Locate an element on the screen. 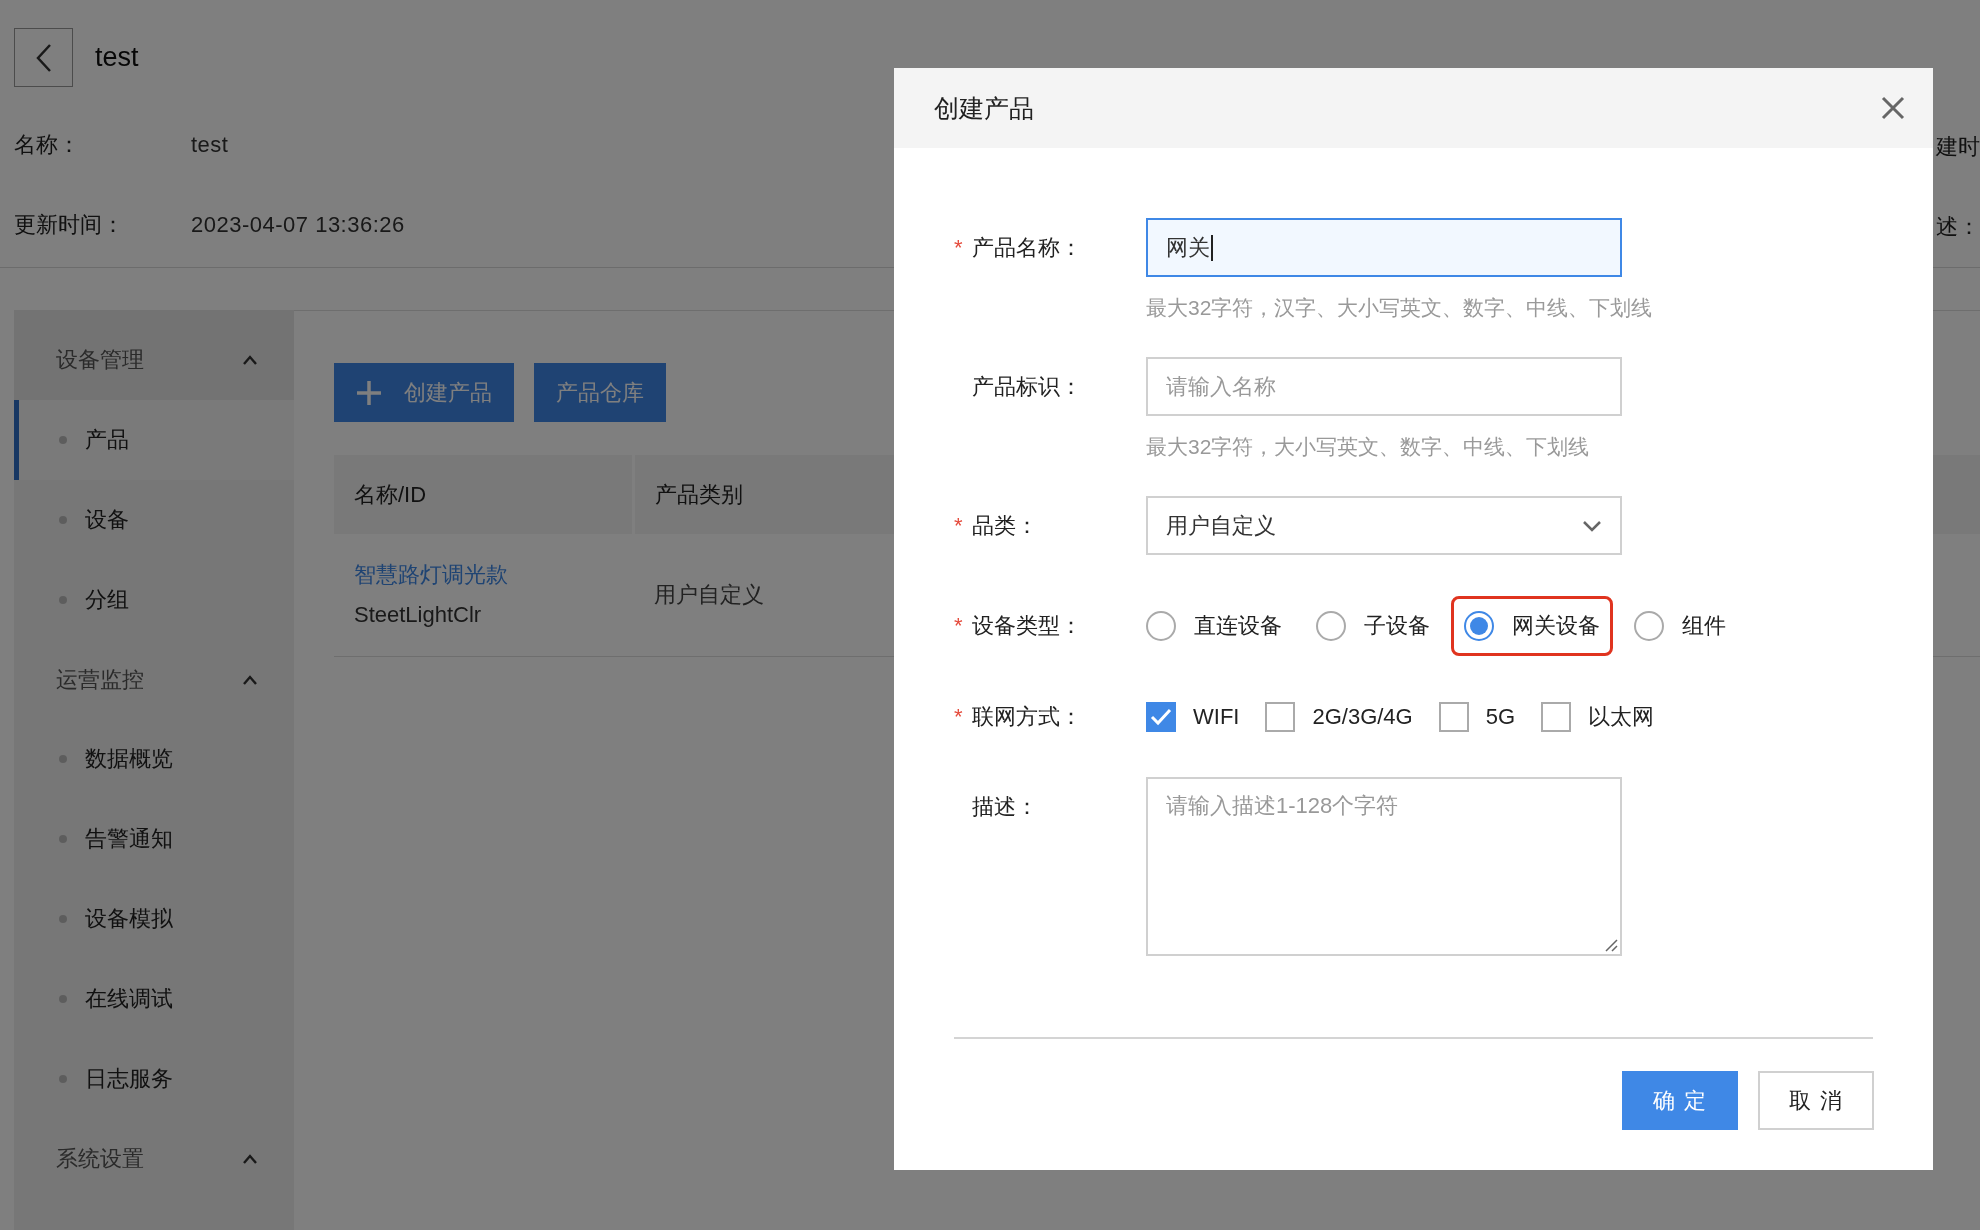 The height and width of the screenshot is (1230, 1980). field-label: 产品标识： is located at coordinates (1027, 386).